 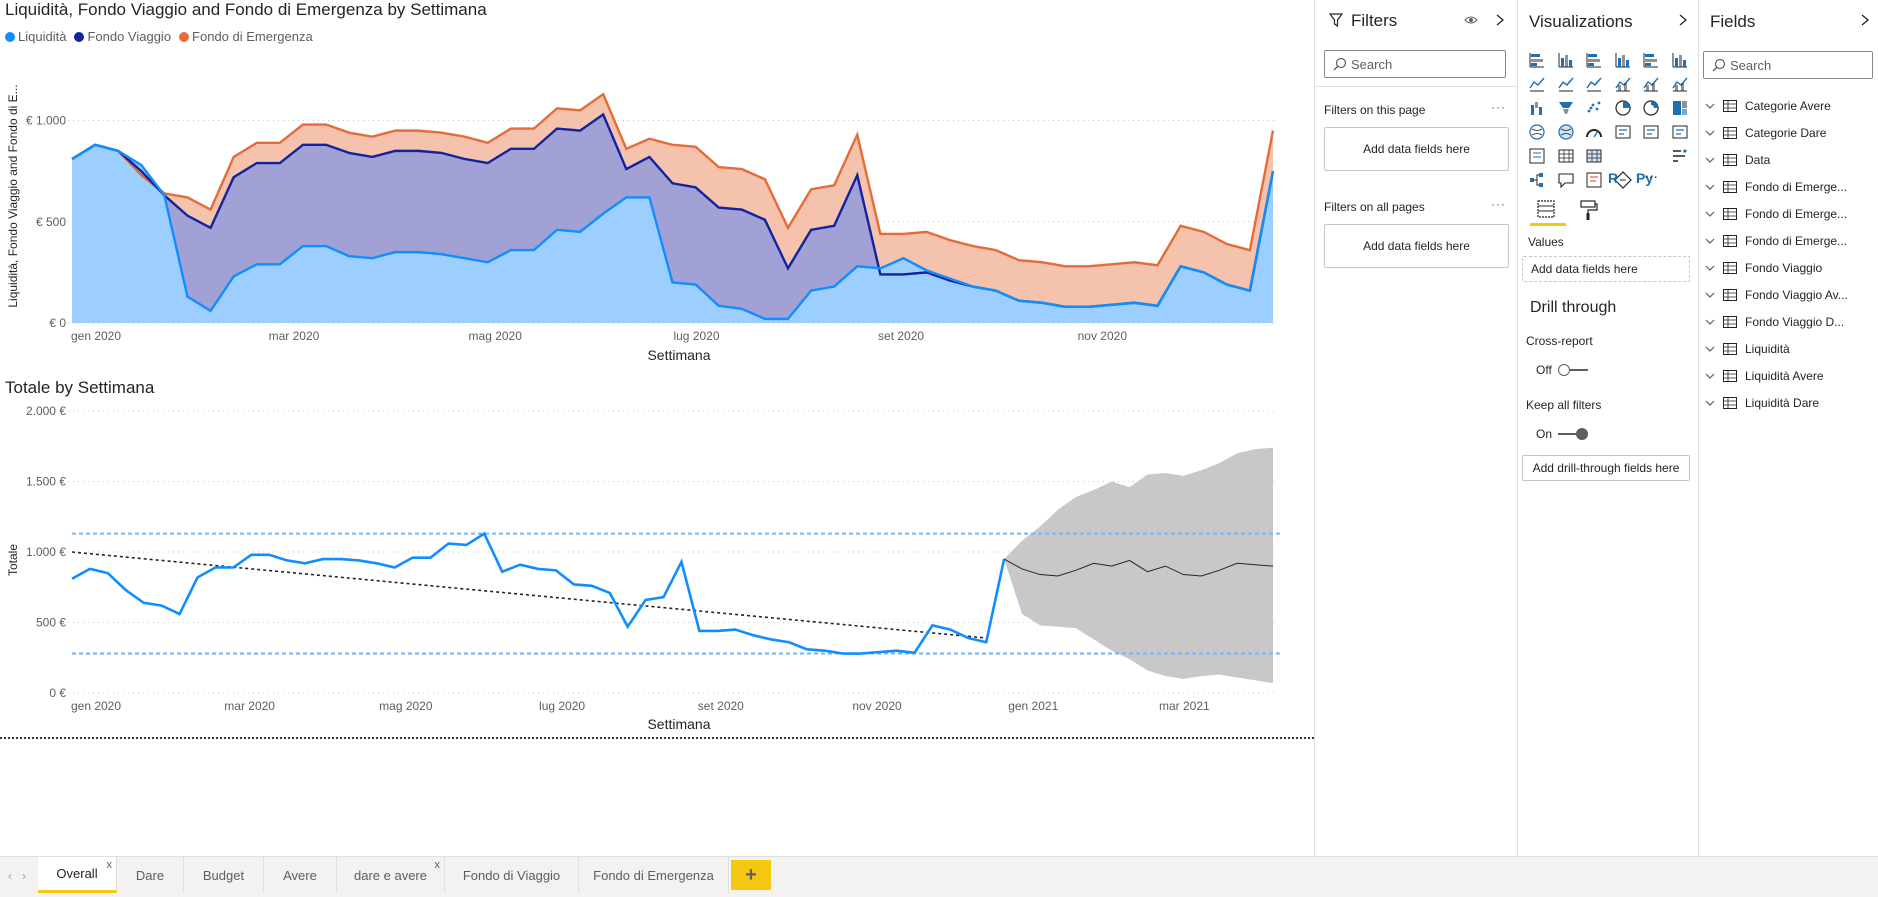 What do you see at coordinates (1566, 84) in the screenshot?
I see `area-chart-icon` at bounding box center [1566, 84].